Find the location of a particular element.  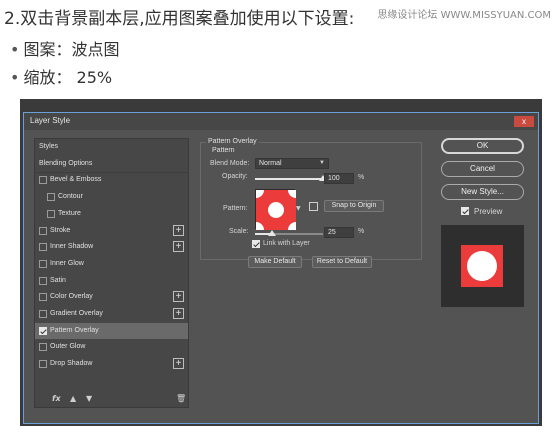

style-label: Gradient Overlay is located at coordinates (76, 313).